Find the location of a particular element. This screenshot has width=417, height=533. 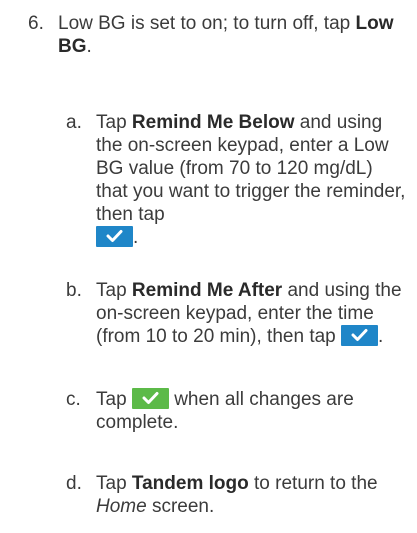

step-text-before: Low BG is set to on; to turn off, tap is located at coordinates (204, 23).